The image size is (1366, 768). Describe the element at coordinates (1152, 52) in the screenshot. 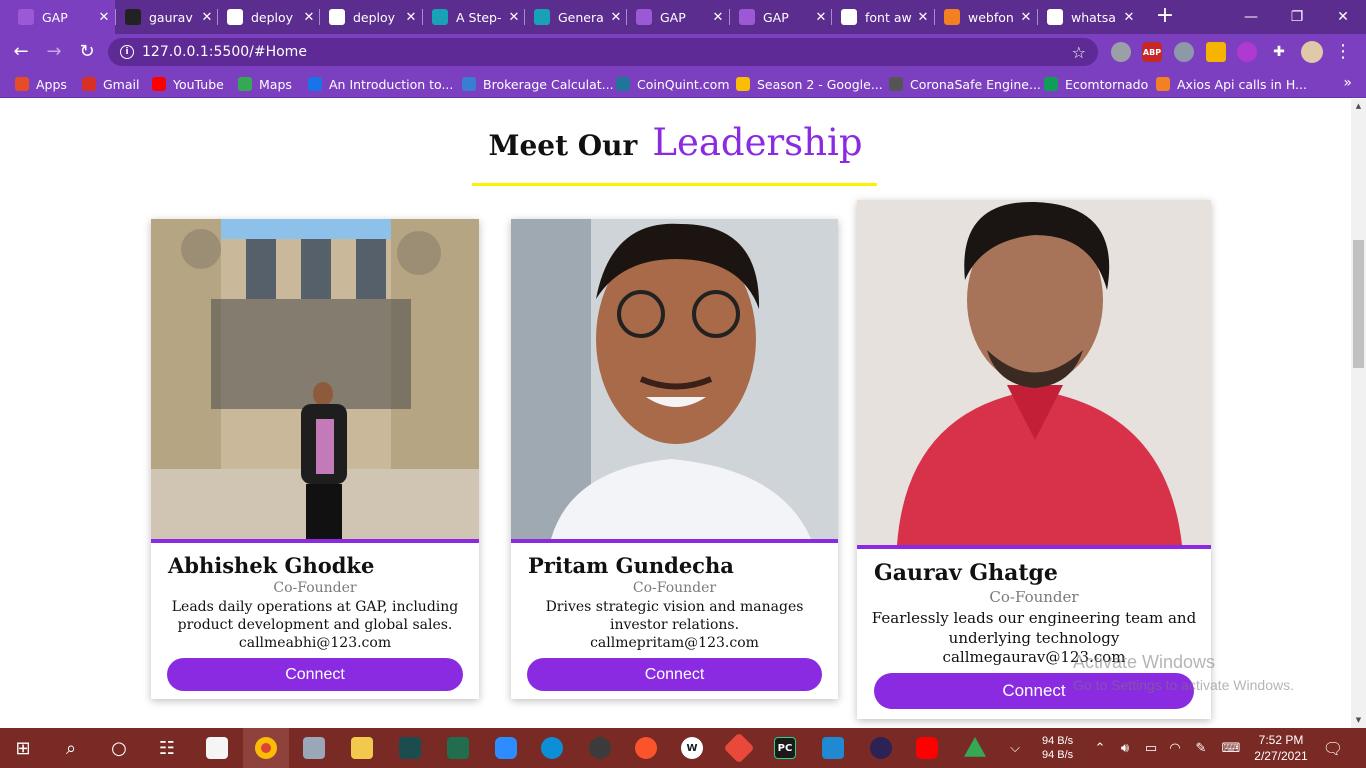

I see `adblock-icon: ABP` at that location.